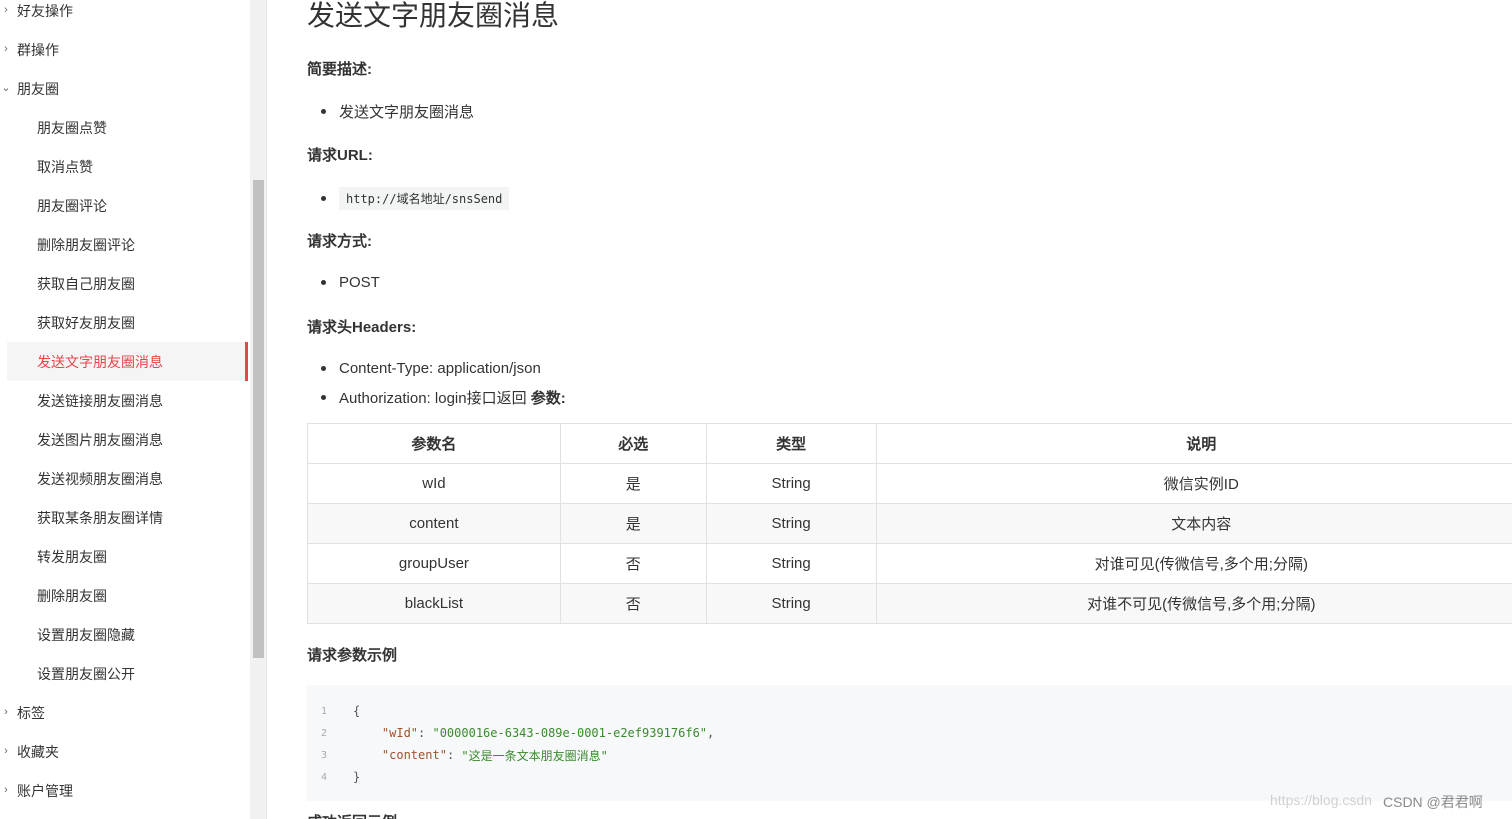  I want to click on code-key-content: "content", so click(414, 755).